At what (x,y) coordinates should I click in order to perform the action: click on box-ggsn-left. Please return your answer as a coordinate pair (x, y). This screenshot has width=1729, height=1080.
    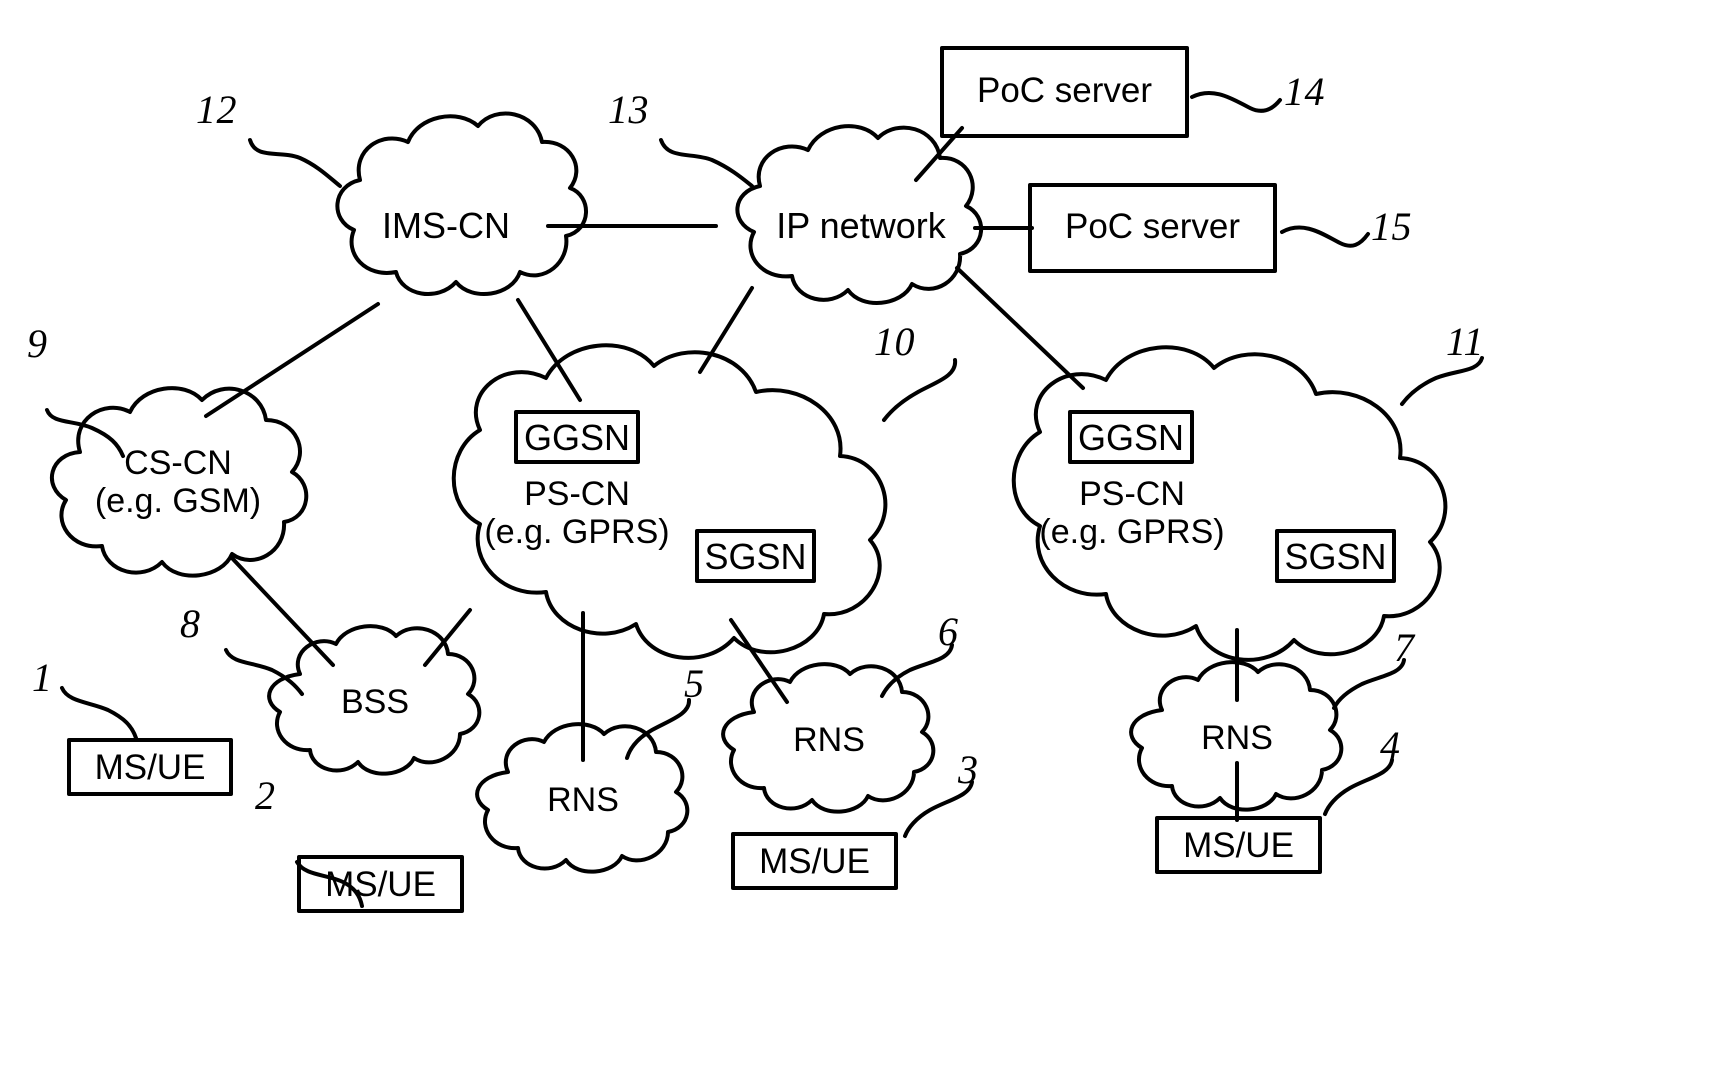
    Looking at the image, I should click on (577, 437).